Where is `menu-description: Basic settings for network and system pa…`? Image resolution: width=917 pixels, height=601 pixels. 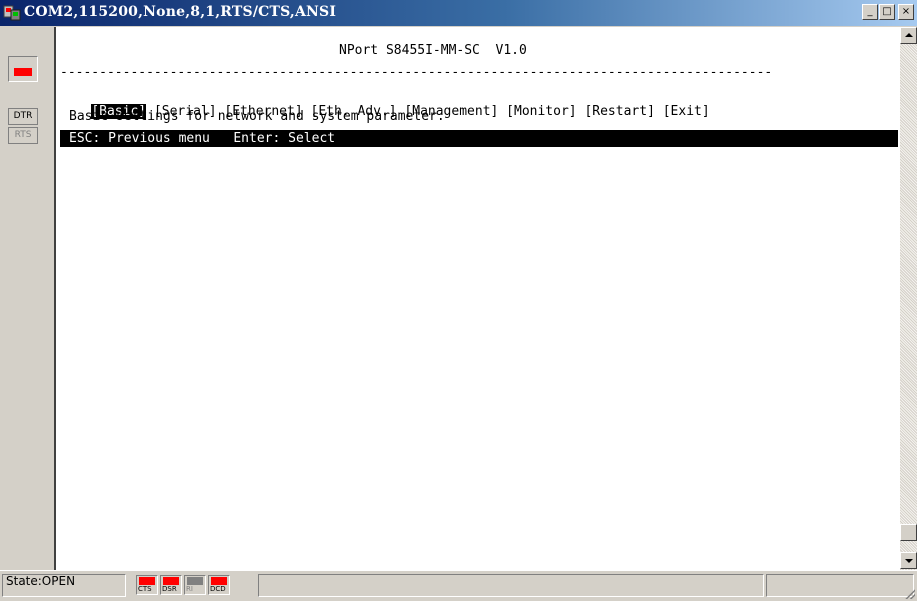 menu-description: Basic settings for network and system pa… is located at coordinates (257, 116).